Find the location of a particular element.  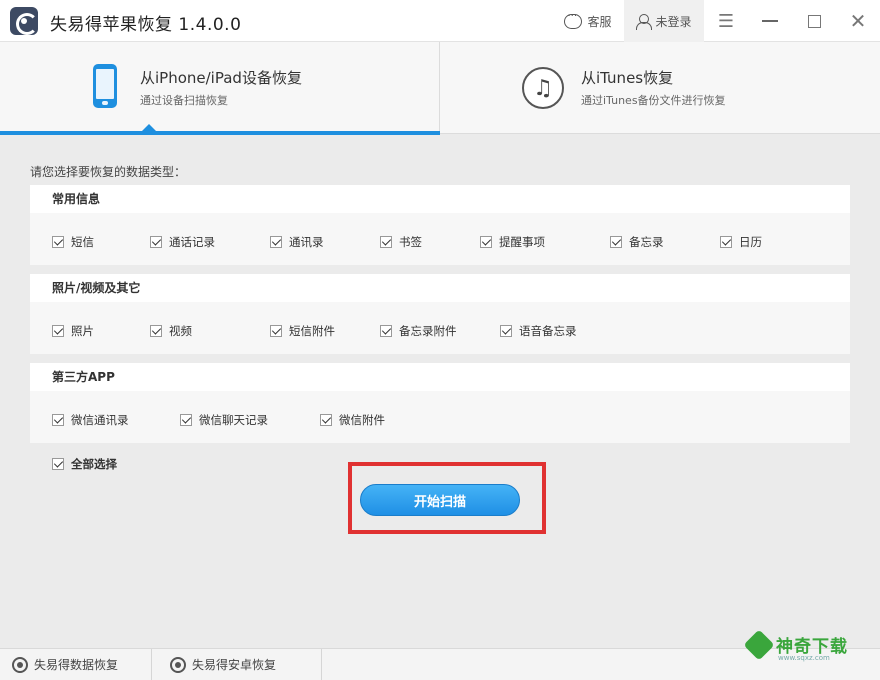

option-wechat-attachments: 微信附件 is located at coordinates (352, 420).